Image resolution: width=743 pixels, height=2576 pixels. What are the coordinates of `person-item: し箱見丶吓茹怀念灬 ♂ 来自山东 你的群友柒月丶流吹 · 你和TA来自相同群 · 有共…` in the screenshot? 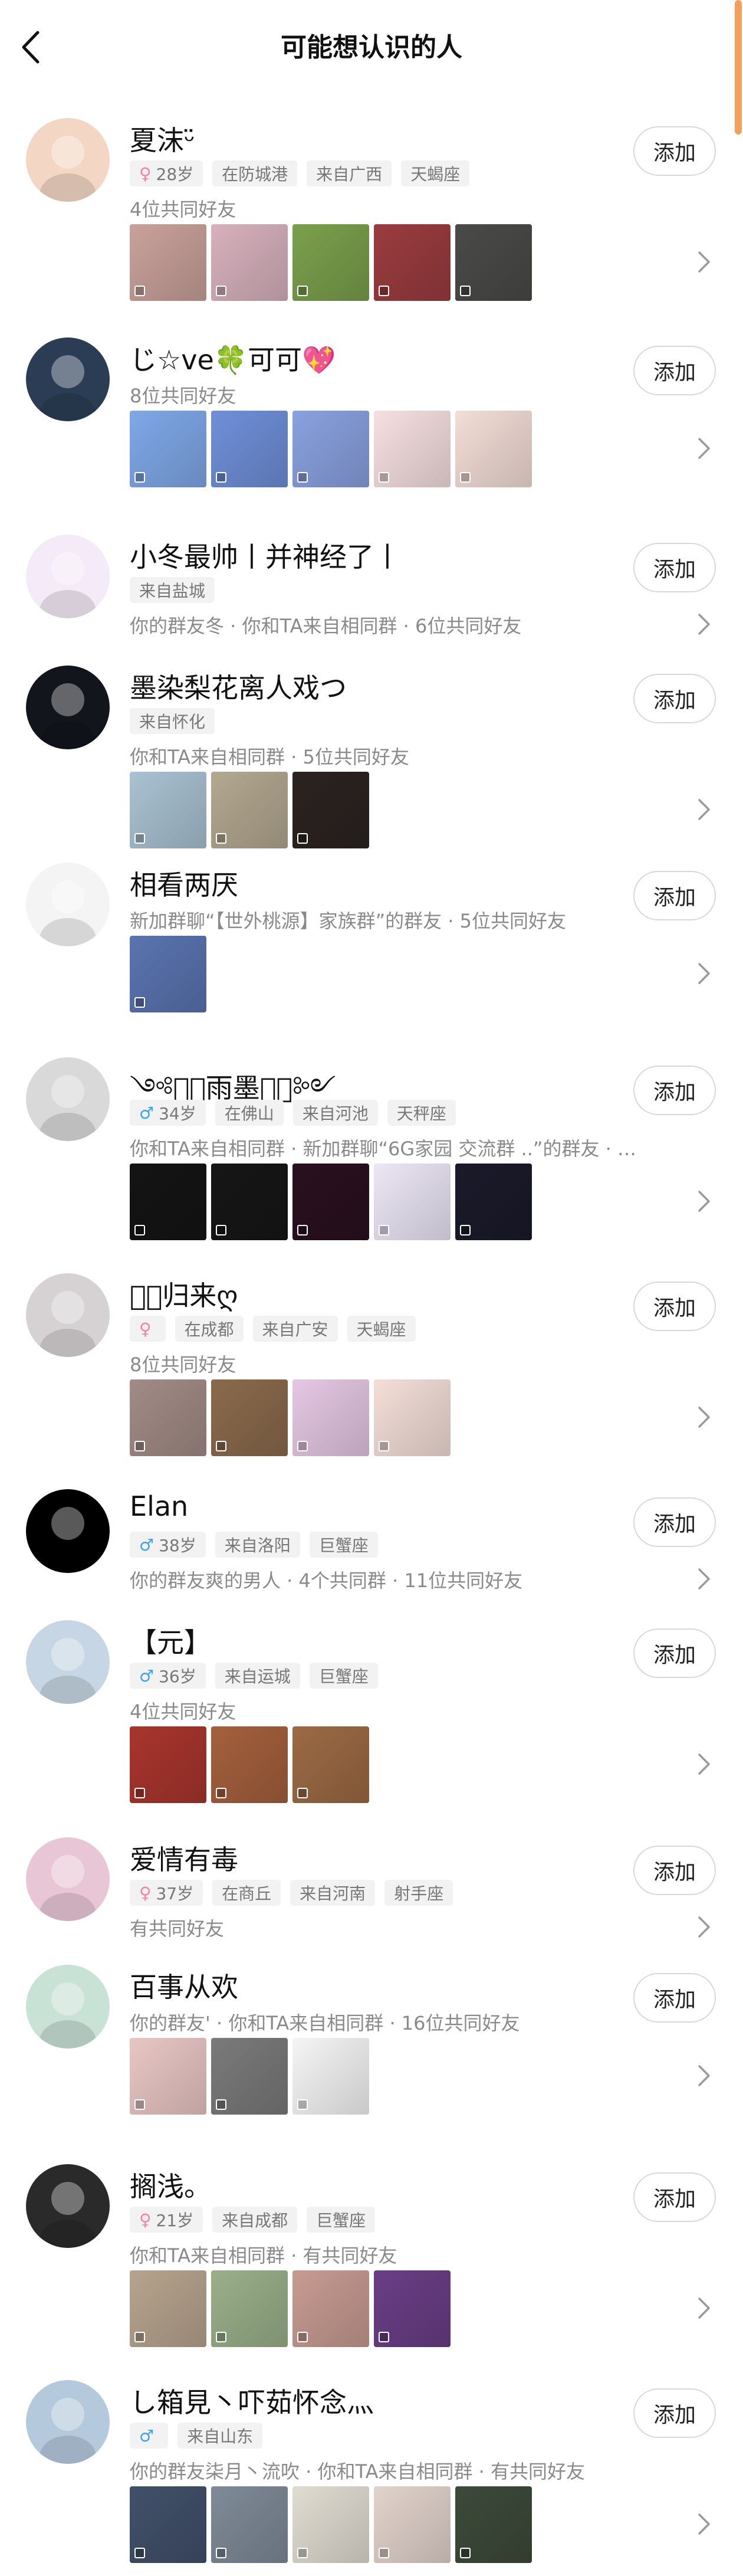 It's located at (371, 2460).